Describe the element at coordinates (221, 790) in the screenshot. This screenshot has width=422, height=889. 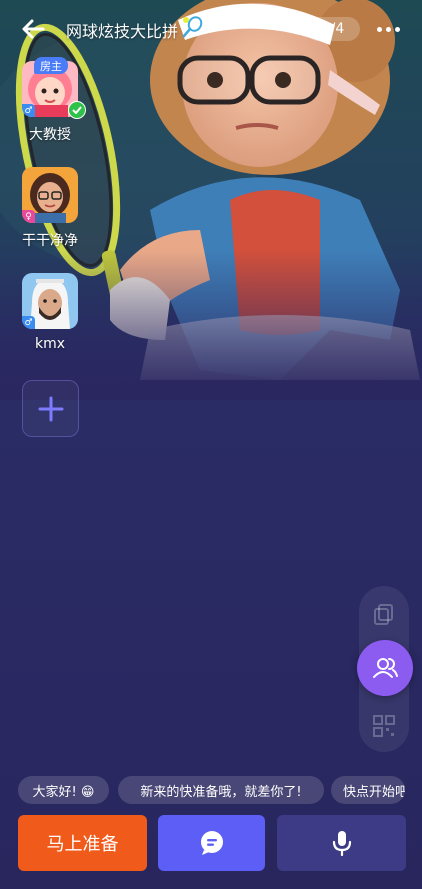
I see `quick-message-chip: 新来的快准备哦，就差你了!` at that location.